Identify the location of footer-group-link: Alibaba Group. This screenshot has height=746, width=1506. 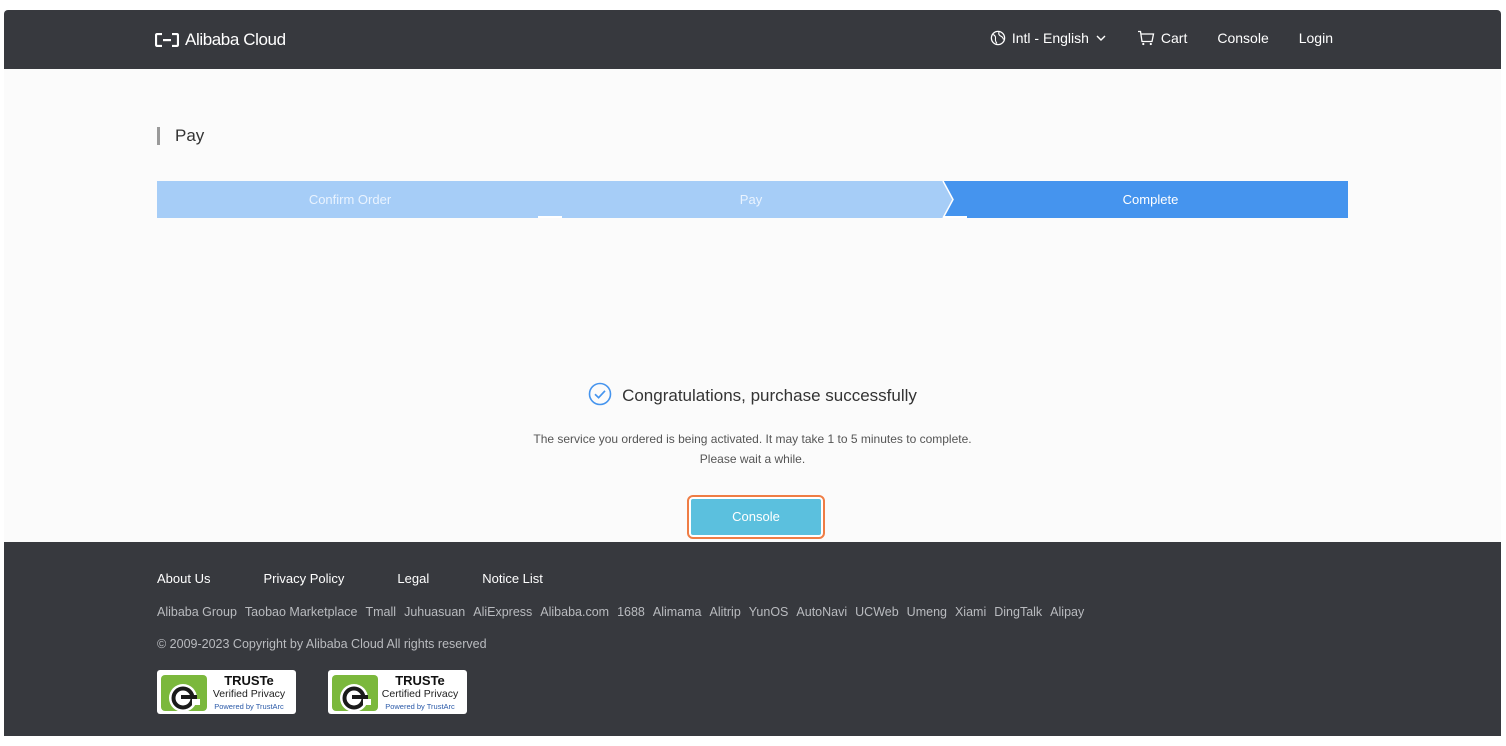
(197, 612).